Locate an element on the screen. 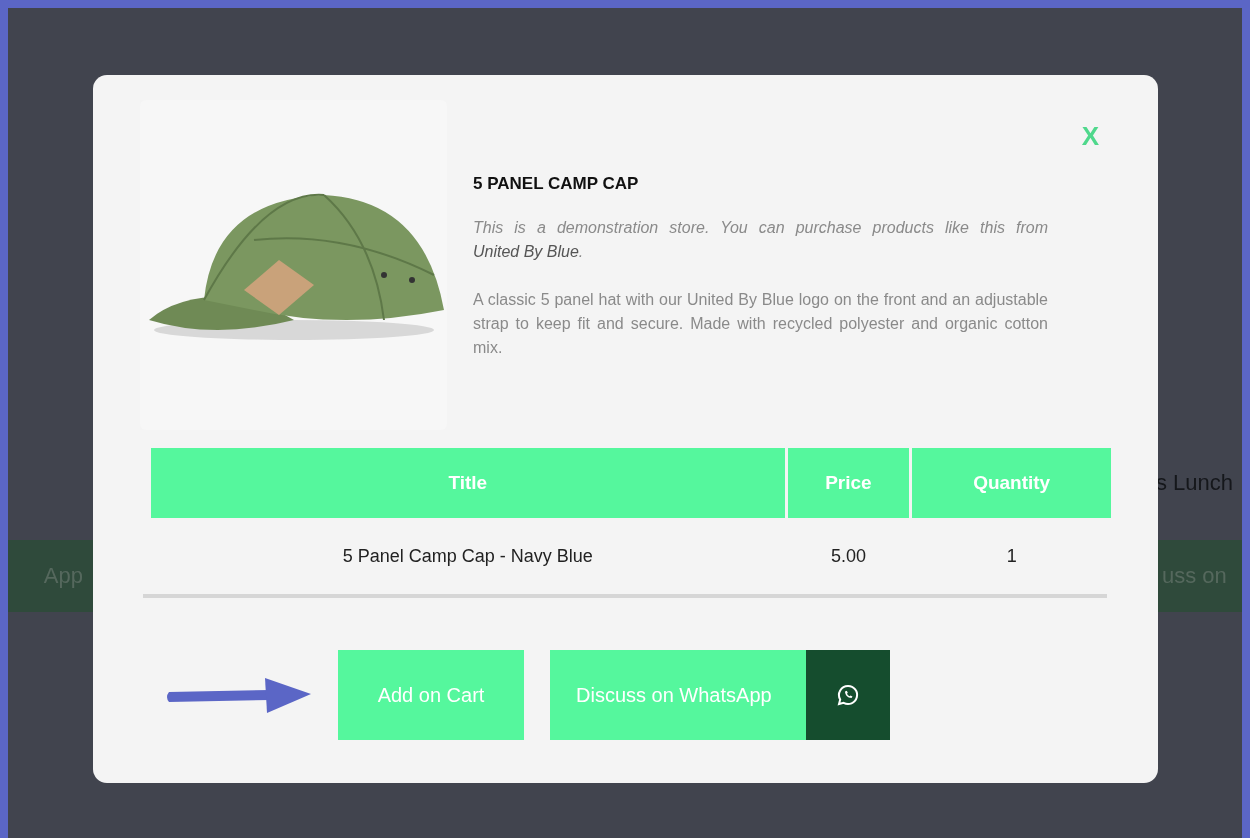  demo-store-note: This is a demonstration store. You can purchase products like this from United By Blue. is located at coordinates (760, 240).